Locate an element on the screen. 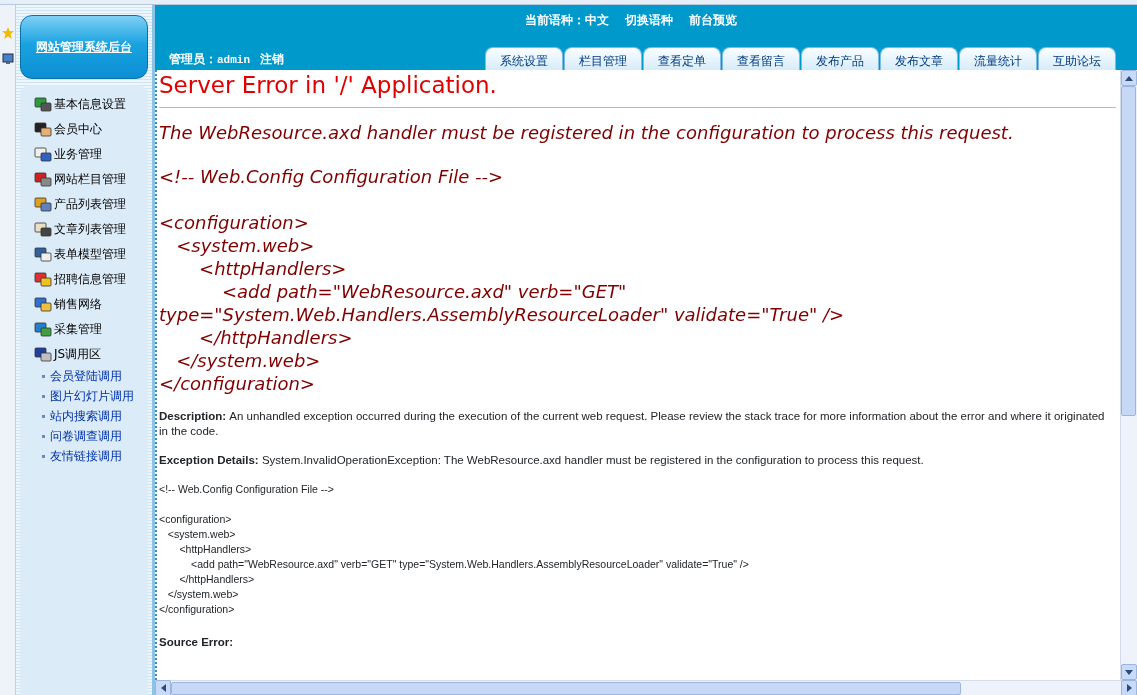  left-arrow-icon is located at coordinates (163, 688).